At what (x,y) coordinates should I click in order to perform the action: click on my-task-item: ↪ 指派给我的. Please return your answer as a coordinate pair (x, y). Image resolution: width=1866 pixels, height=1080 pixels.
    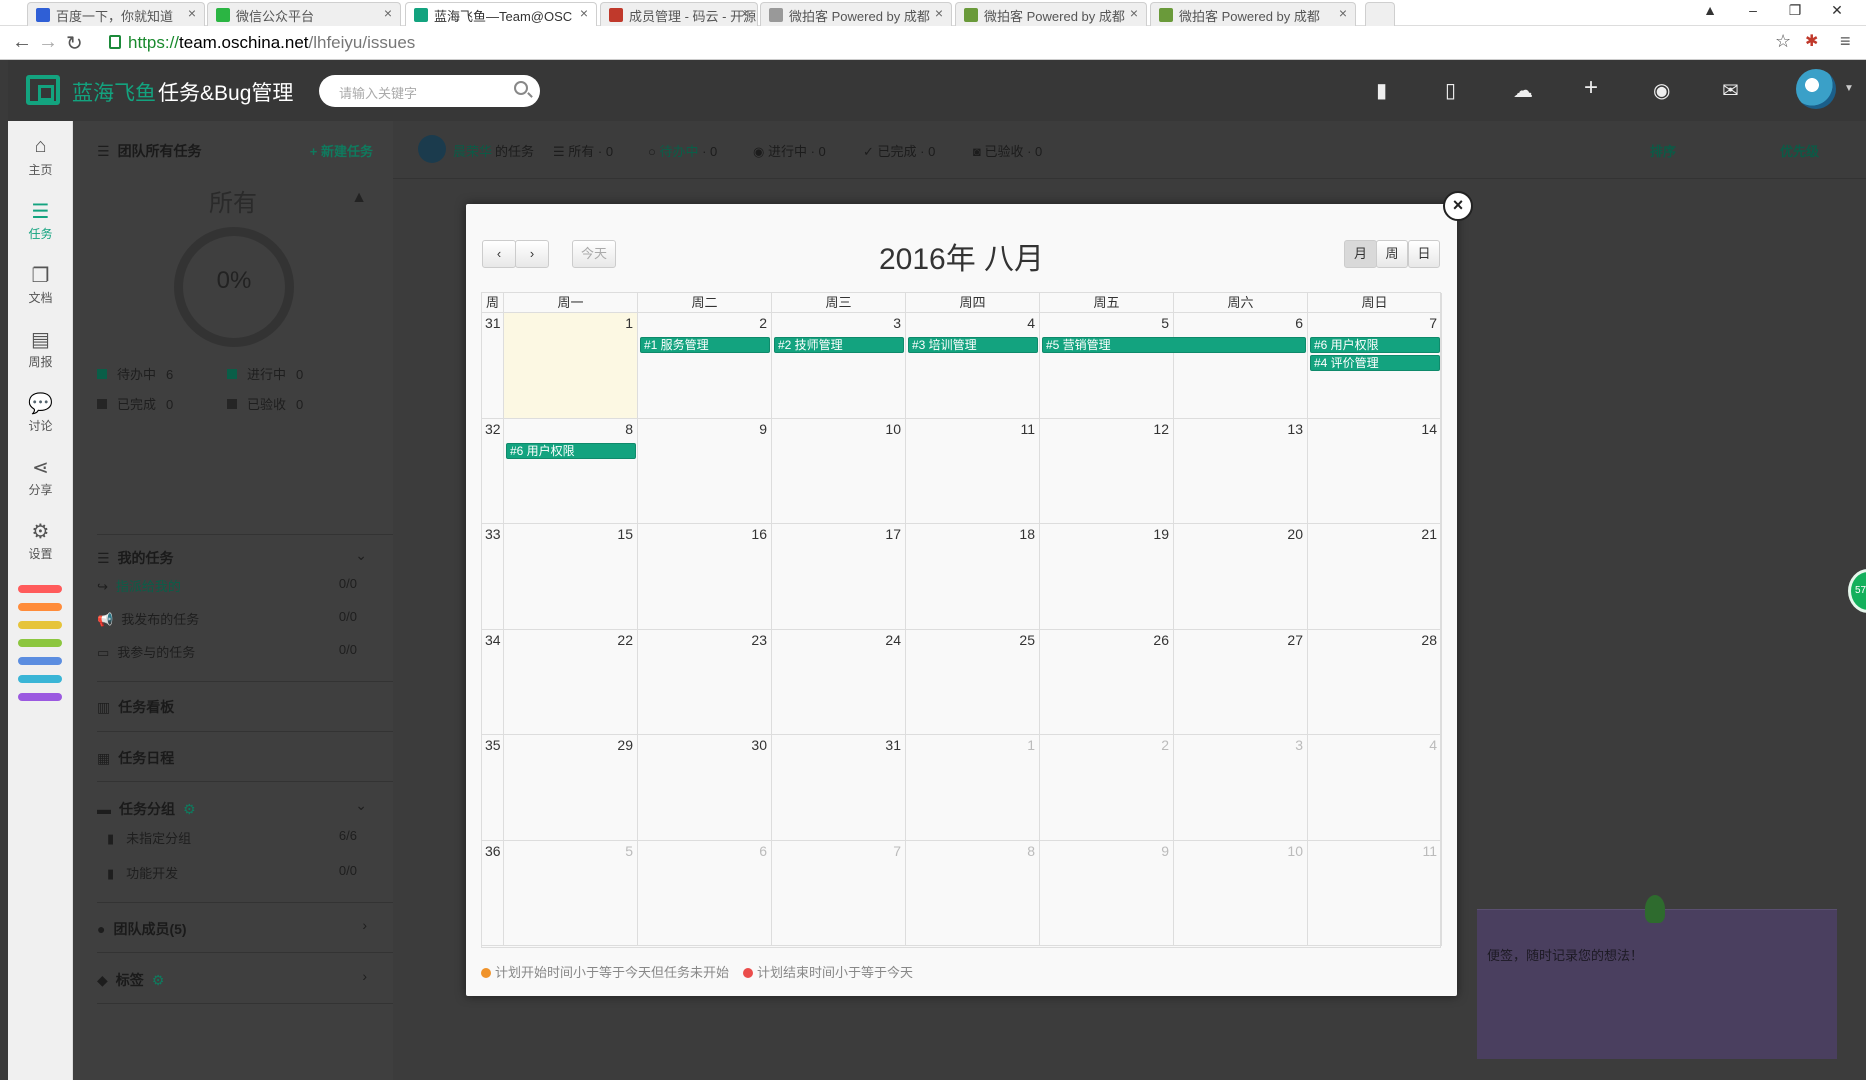
    Looking at the image, I should click on (139, 585).